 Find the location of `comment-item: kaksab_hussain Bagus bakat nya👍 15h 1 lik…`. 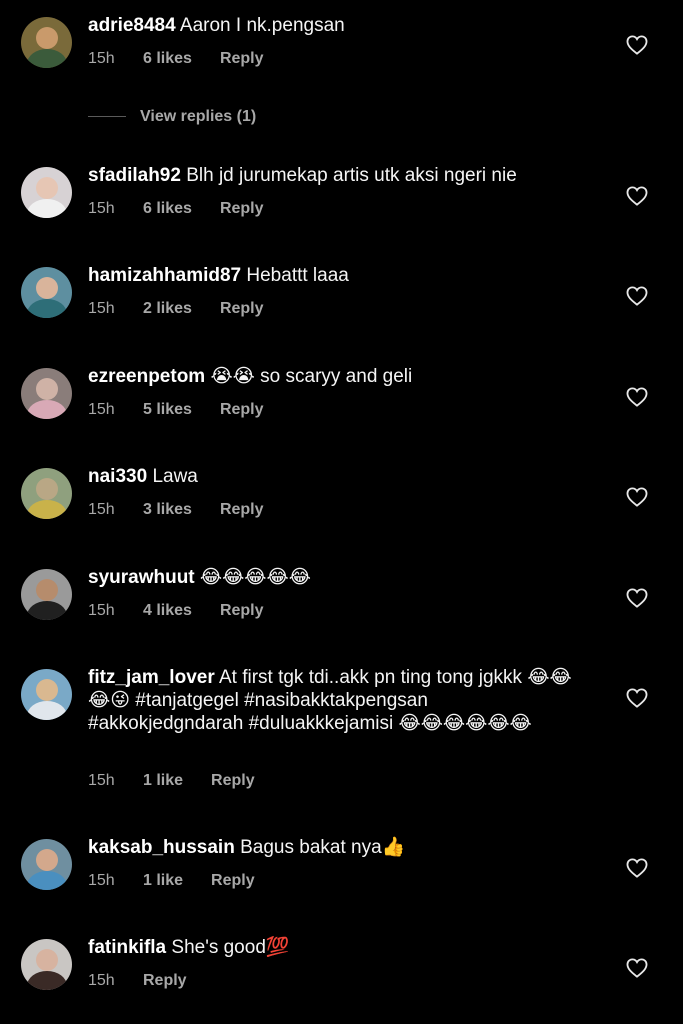

comment-item: kaksab_hussain Bagus bakat nya👍 15h 1 lik… is located at coordinates (341, 872).